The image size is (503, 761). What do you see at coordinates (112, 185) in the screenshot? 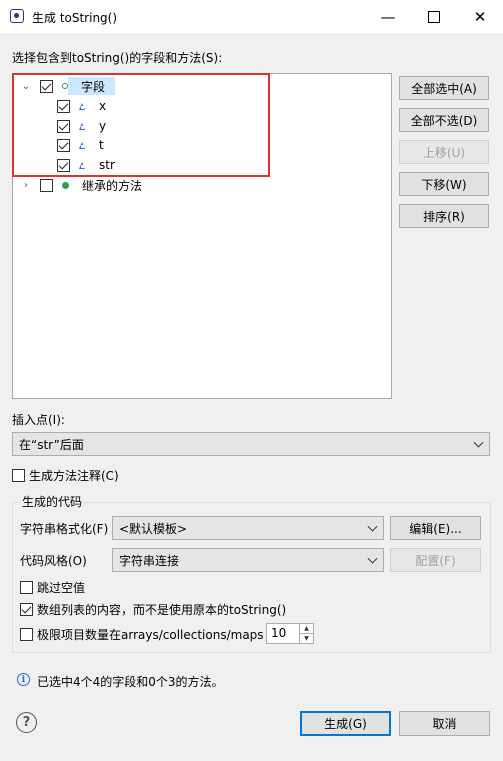
I see `methods-node-label: 继承的方法` at bounding box center [112, 185].